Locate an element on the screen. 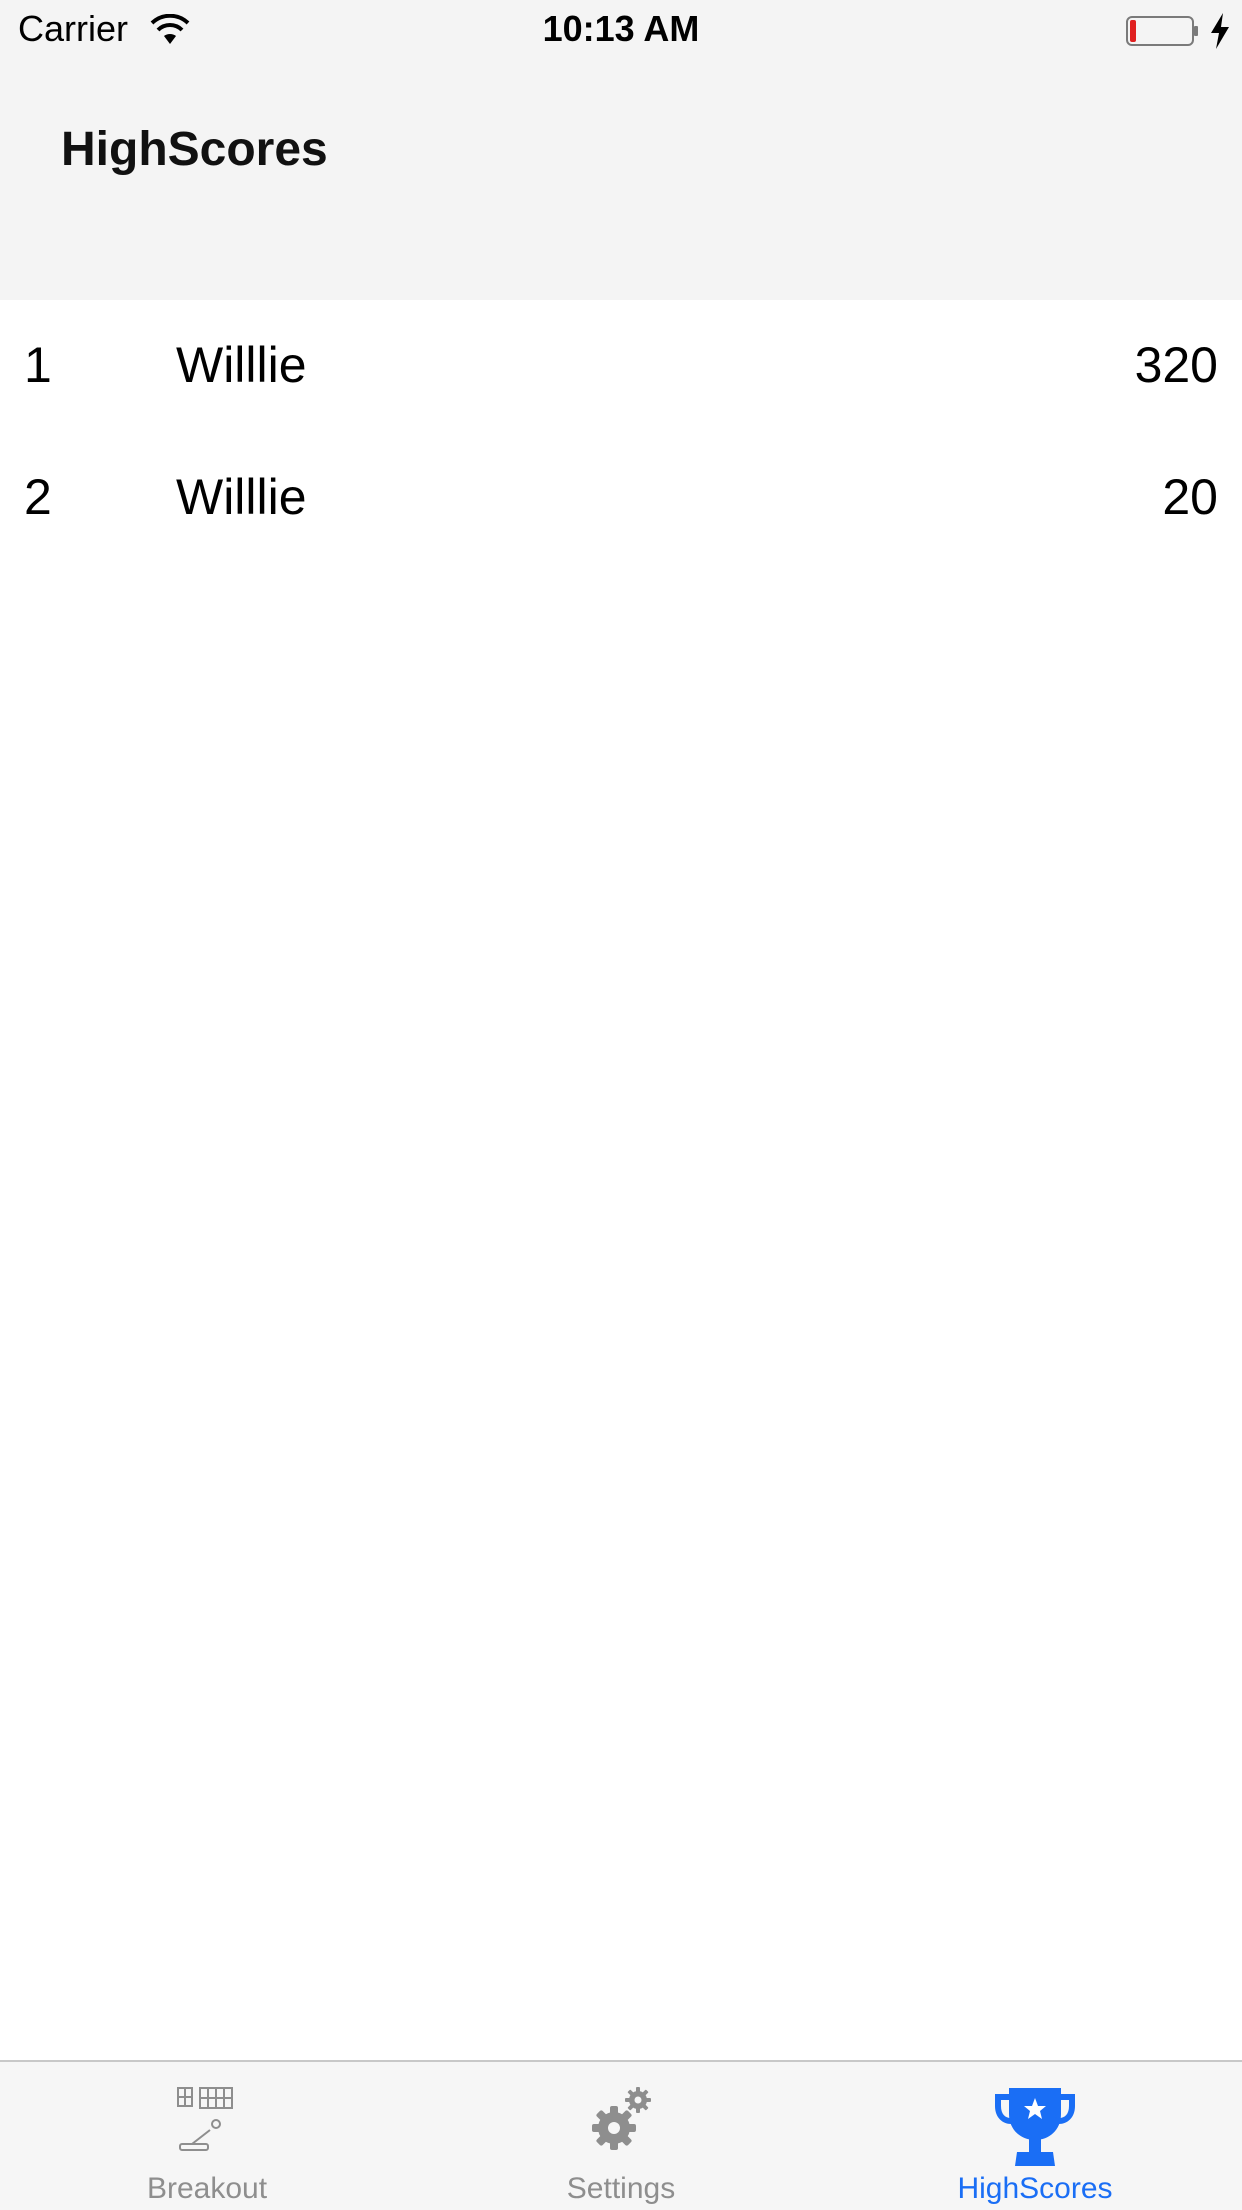 Image resolution: width=1242 pixels, height=2210 pixels. tab-settings: Settings is located at coordinates (621, 2136).